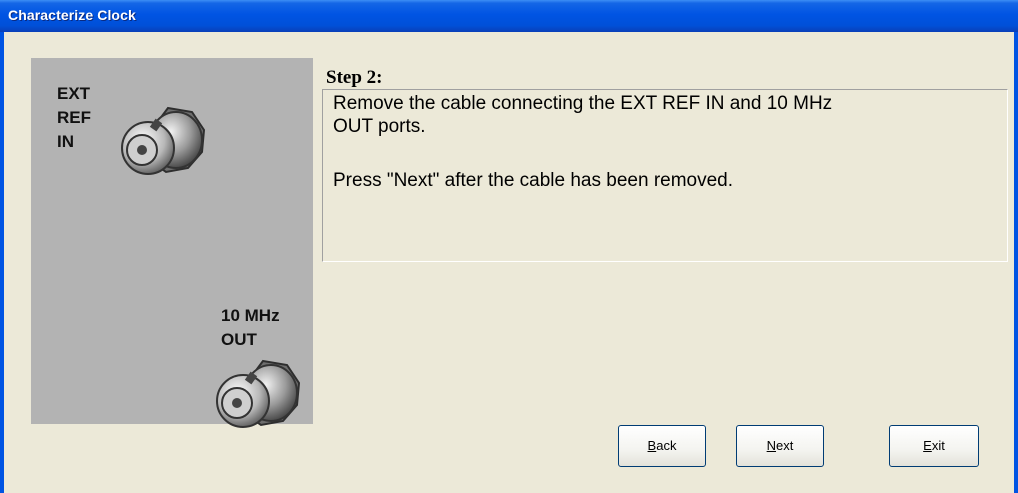 This screenshot has width=1018, height=493. I want to click on next-button: Next, so click(780, 446).